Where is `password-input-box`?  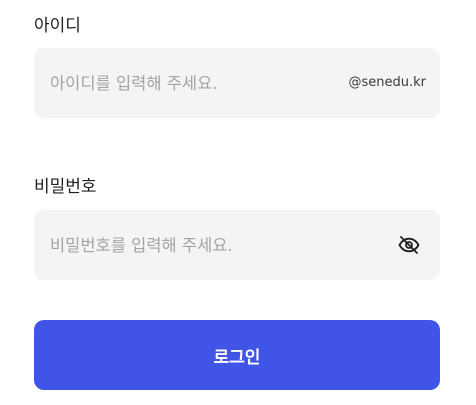
password-input-box is located at coordinates (237, 245).